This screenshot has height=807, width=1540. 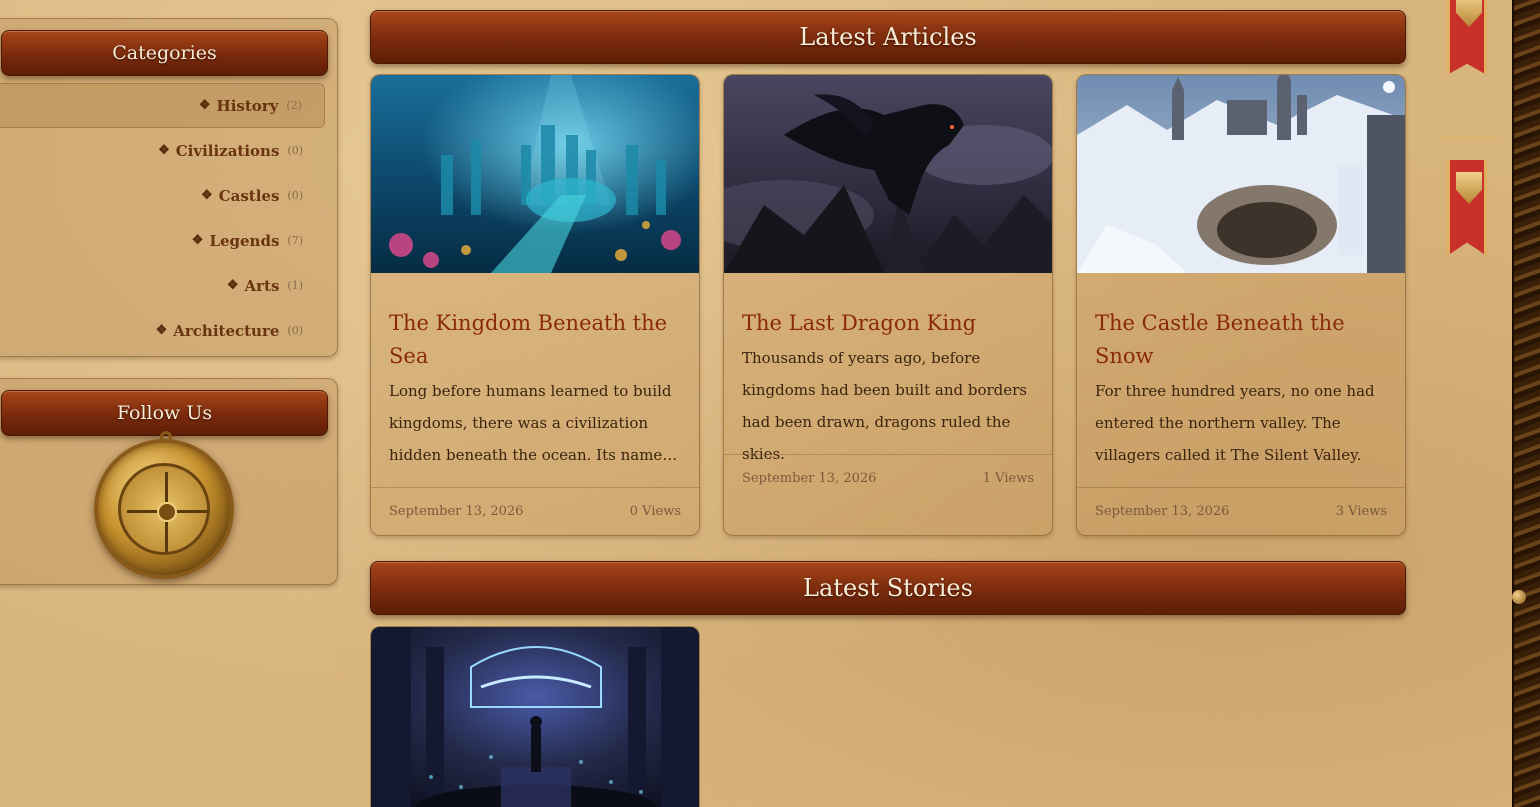 What do you see at coordinates (888, 323) in the screenshot?
I see `article-title: The Last Dragon King` at bounding box center [888, 323].